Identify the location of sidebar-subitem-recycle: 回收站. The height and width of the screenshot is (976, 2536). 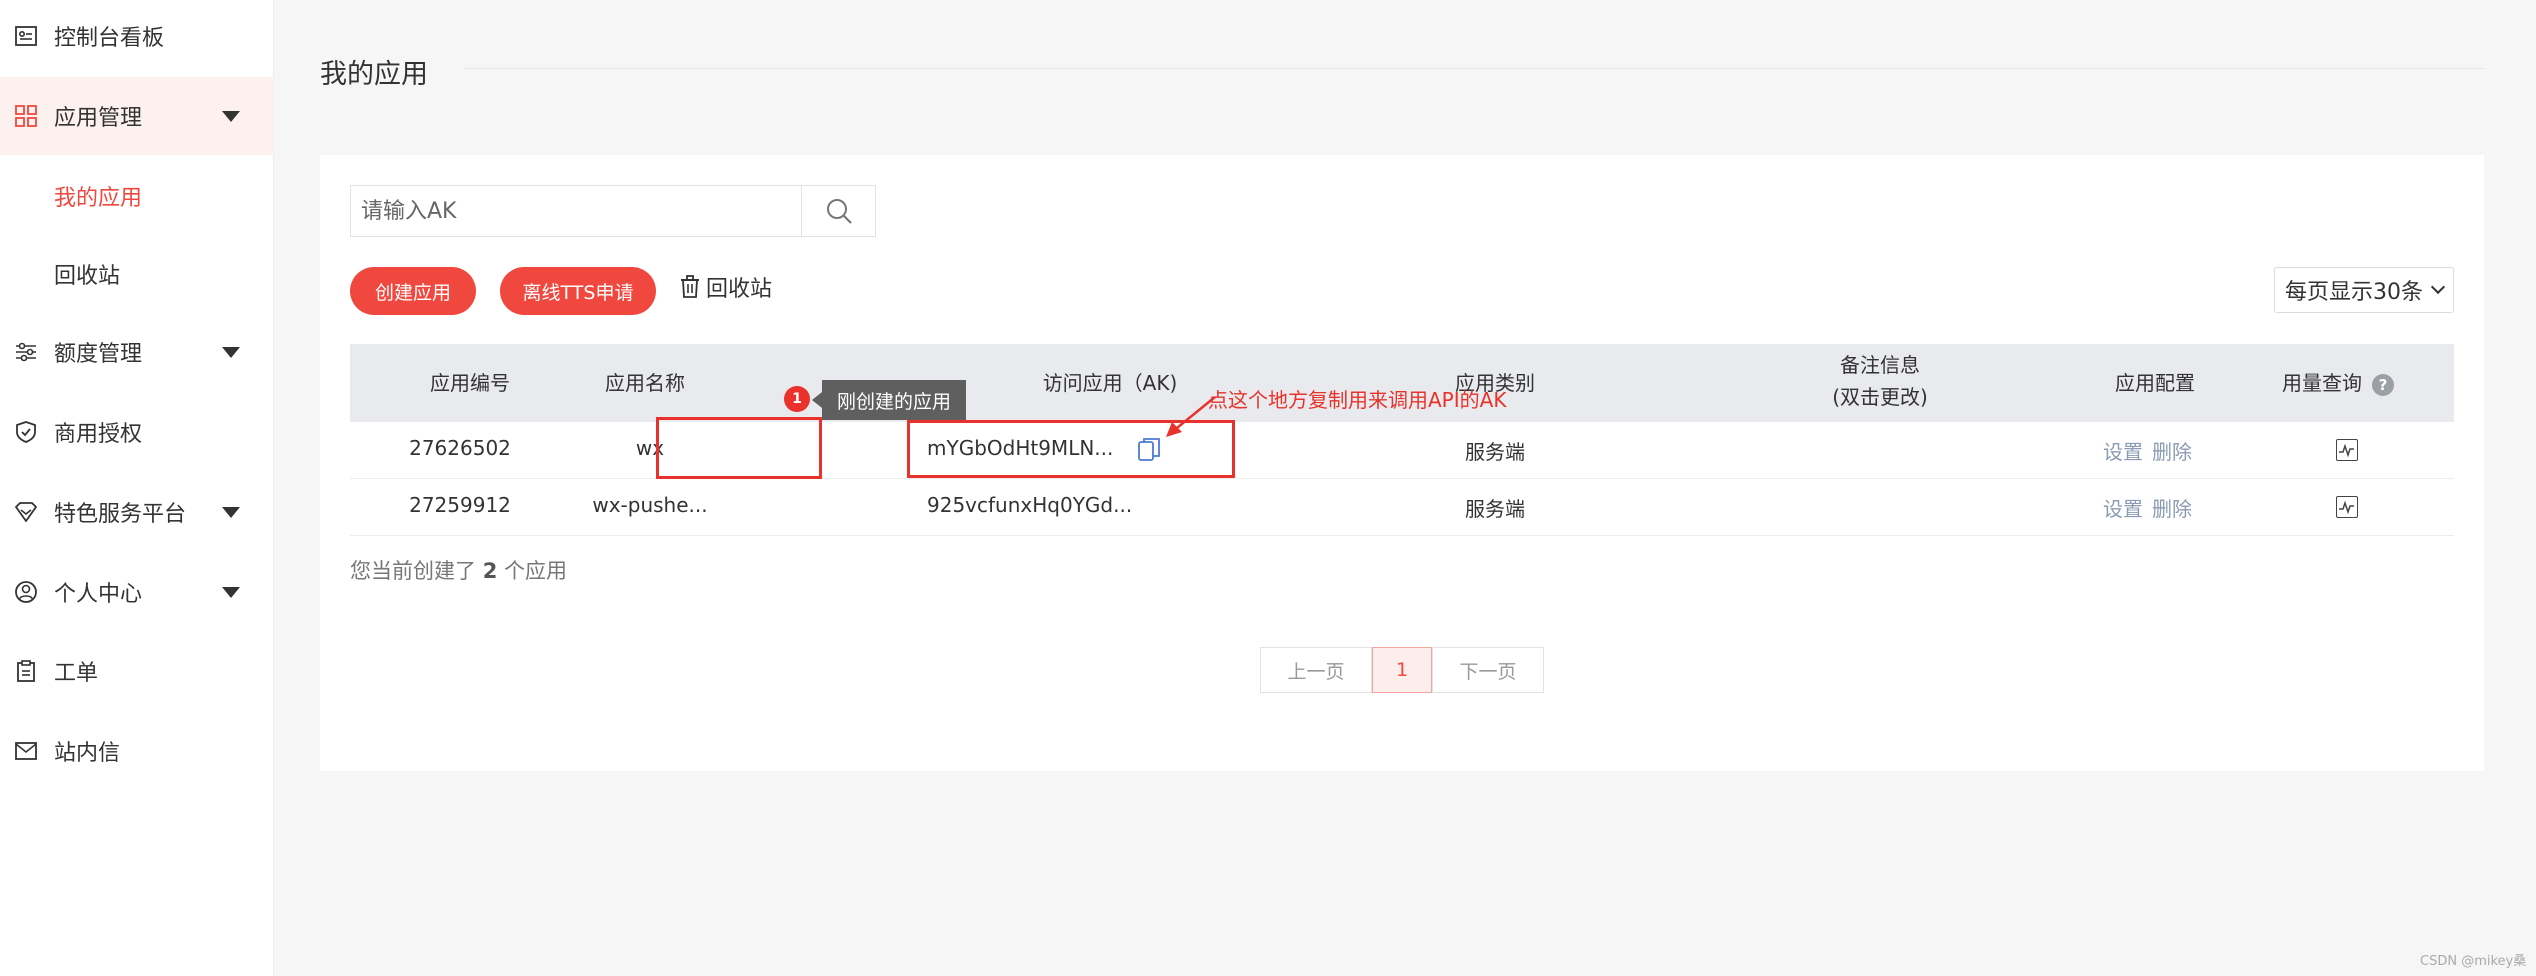
(87, 274).